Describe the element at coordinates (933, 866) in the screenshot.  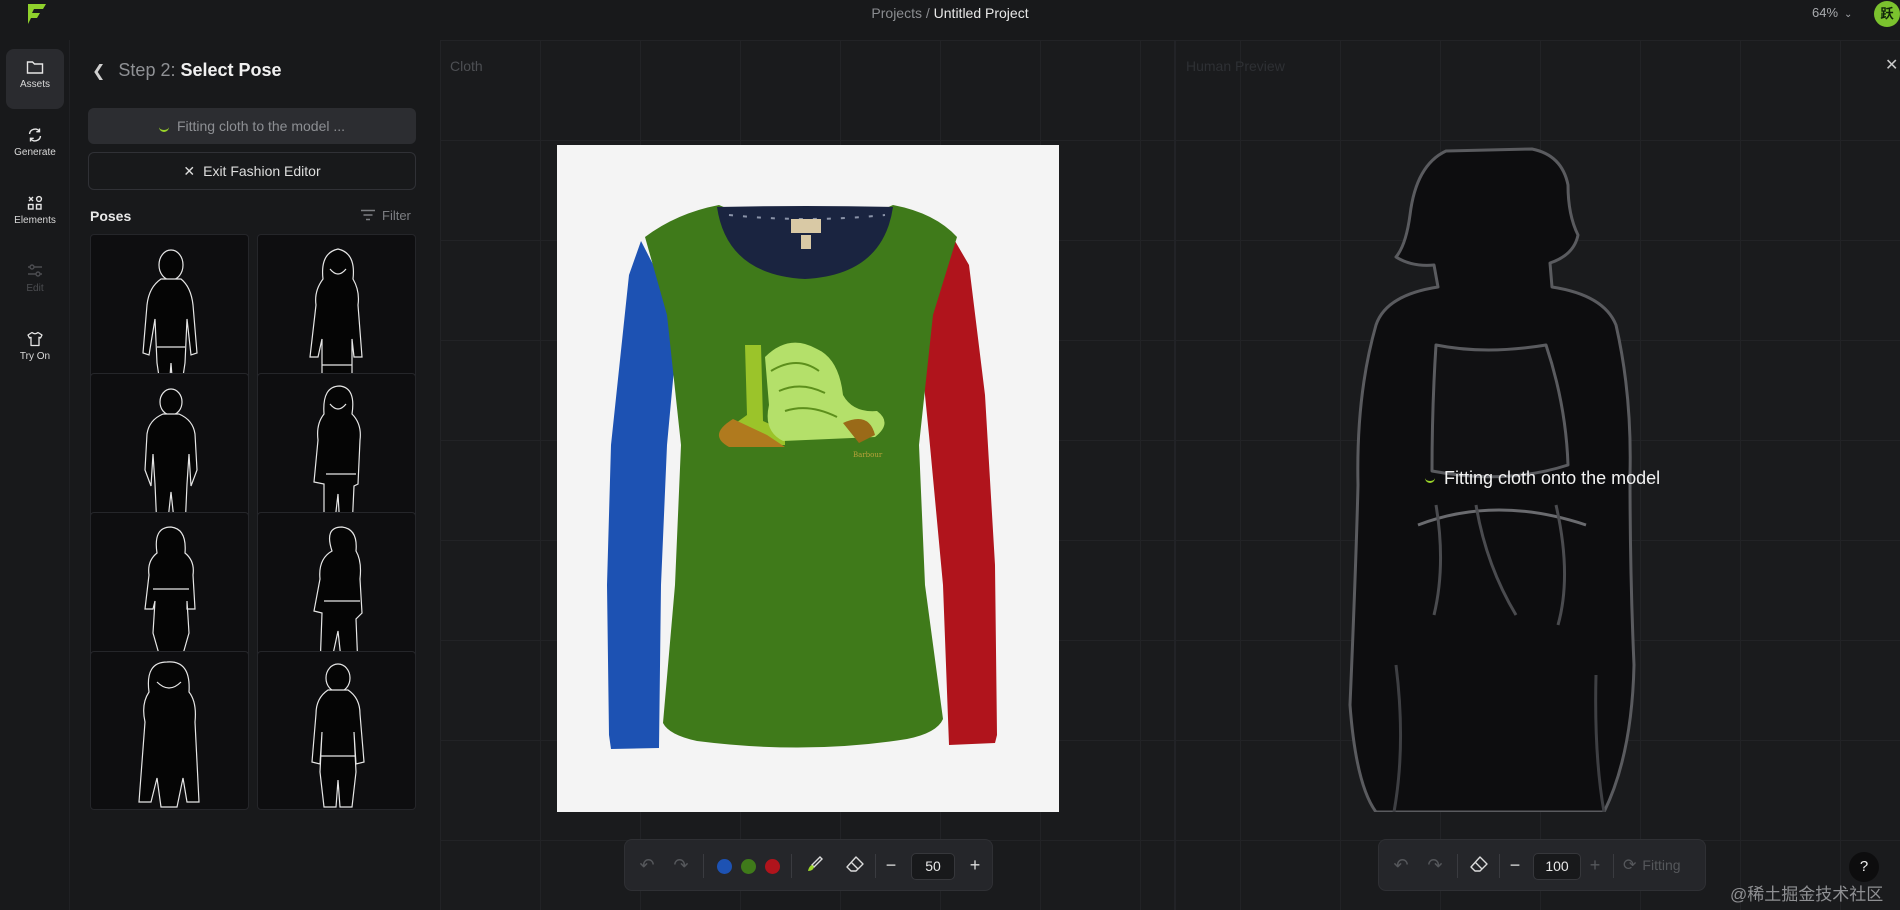
I see `brush-size-input: 50` at that location.